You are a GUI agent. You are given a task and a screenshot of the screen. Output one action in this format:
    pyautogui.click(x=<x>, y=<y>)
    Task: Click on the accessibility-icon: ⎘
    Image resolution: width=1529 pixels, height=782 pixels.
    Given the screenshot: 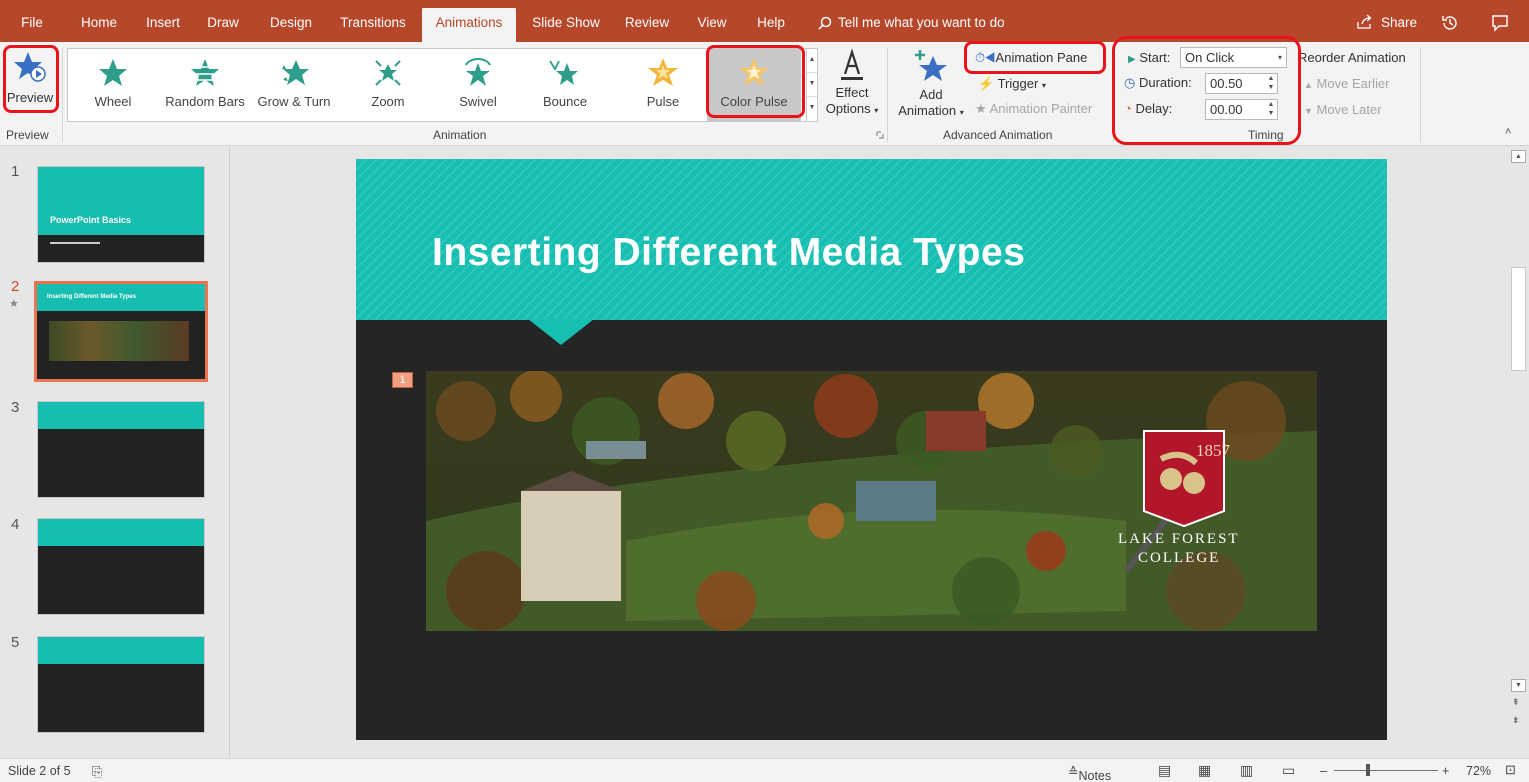 What is the action you would take?
    pyautogui.click(x=97, y=772)
    